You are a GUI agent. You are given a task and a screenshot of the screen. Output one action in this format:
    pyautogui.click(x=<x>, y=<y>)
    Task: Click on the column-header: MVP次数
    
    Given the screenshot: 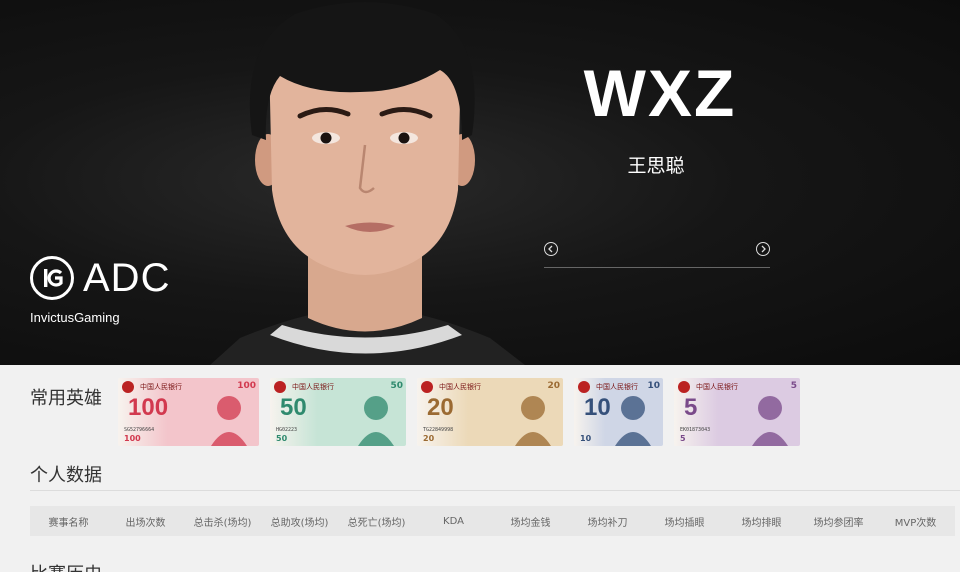 What is the action you would take?
    pyautogui.click(x=915, y=521)
    